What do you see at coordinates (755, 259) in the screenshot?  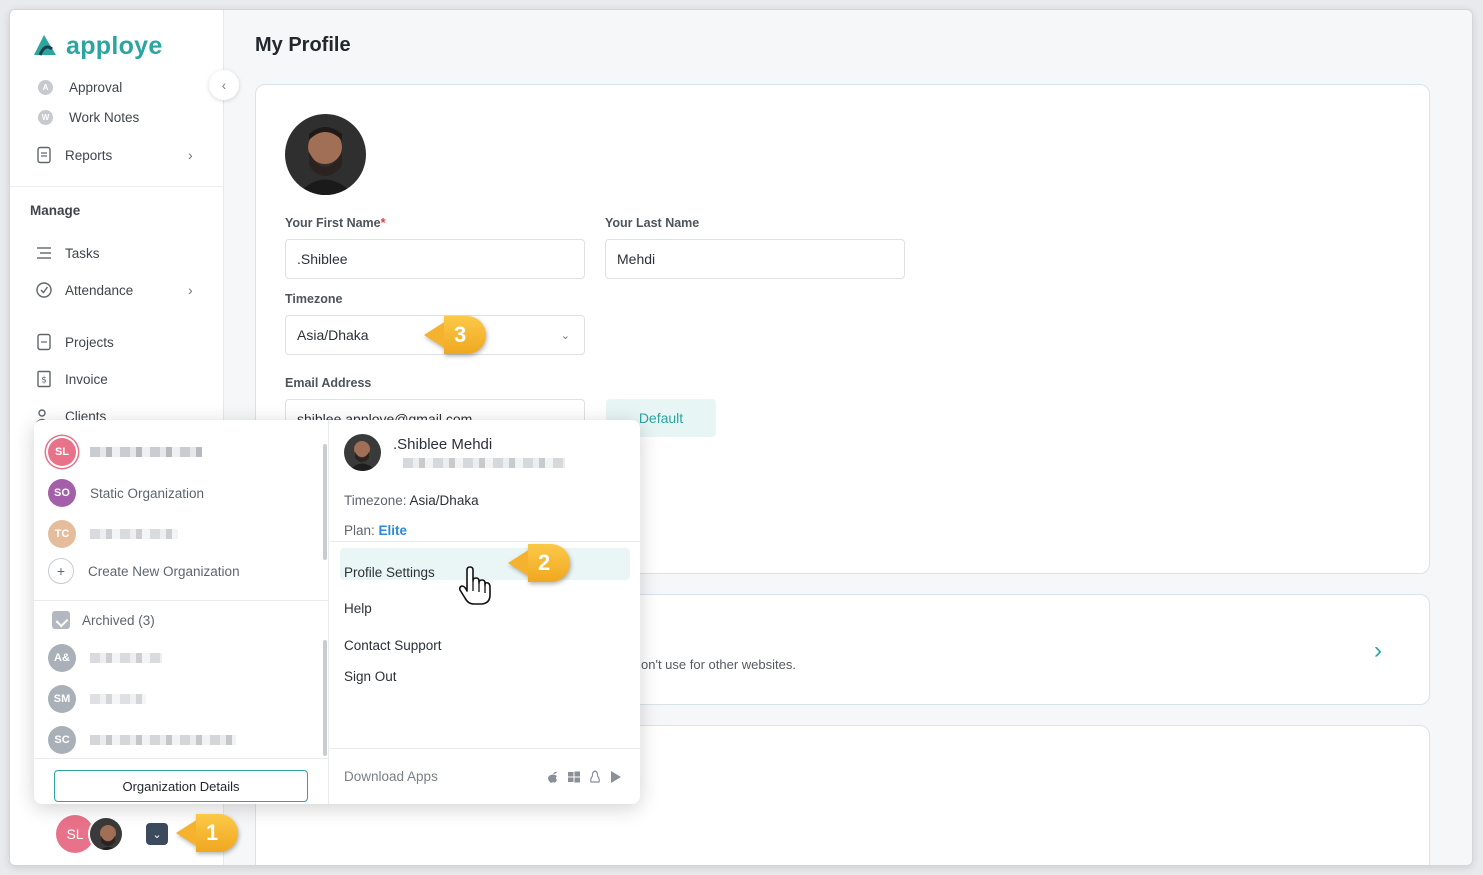 I see `last-name-input: Mehdi` at bounding box center [755, 259].